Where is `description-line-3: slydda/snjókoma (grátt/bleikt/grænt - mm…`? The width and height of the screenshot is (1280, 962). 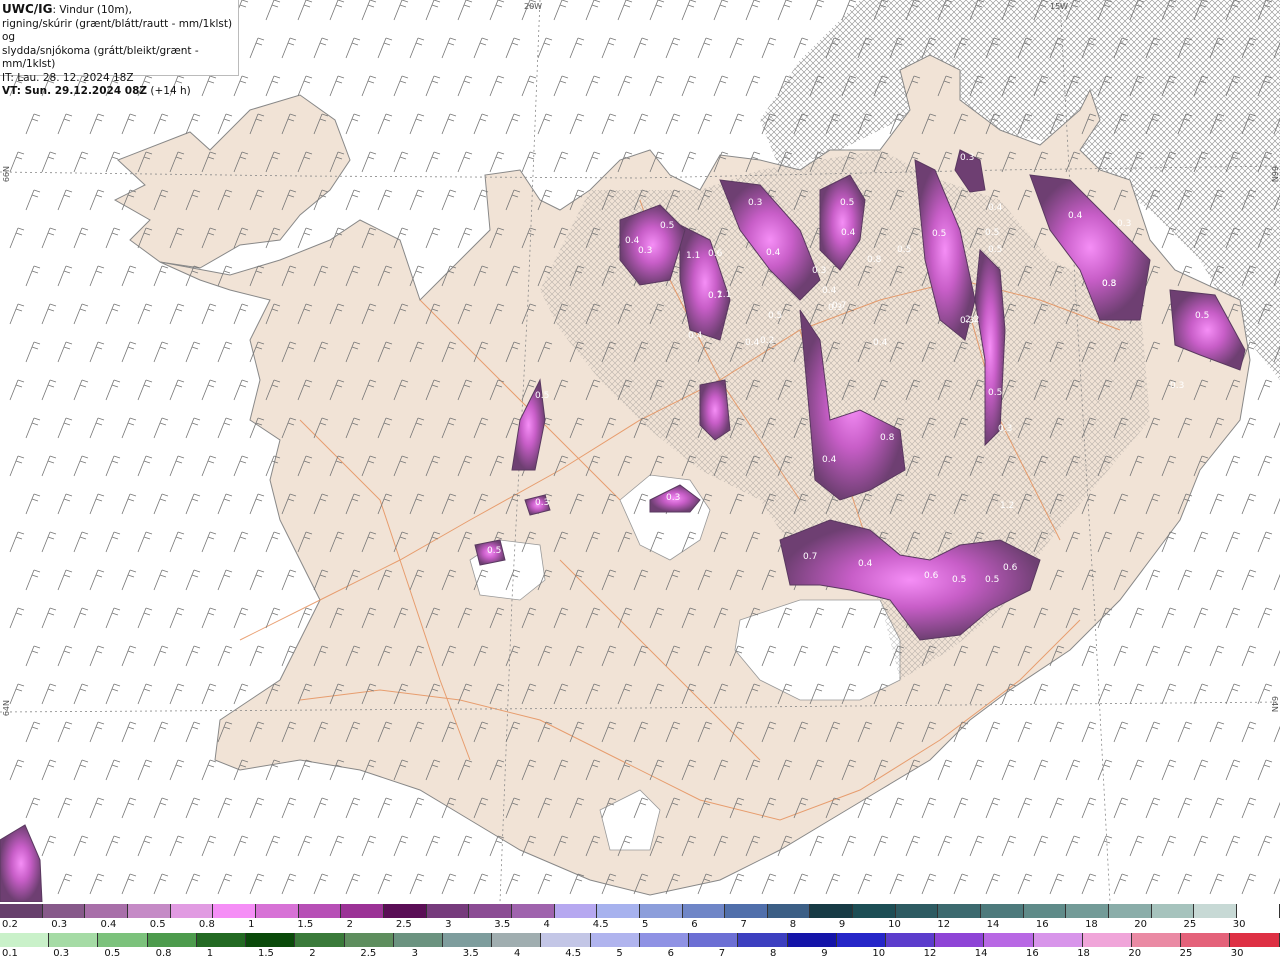
description-line-3: slydda/snjókoma (grátt/bleikt/grænt - mm… is located at coordinates (100, 57).